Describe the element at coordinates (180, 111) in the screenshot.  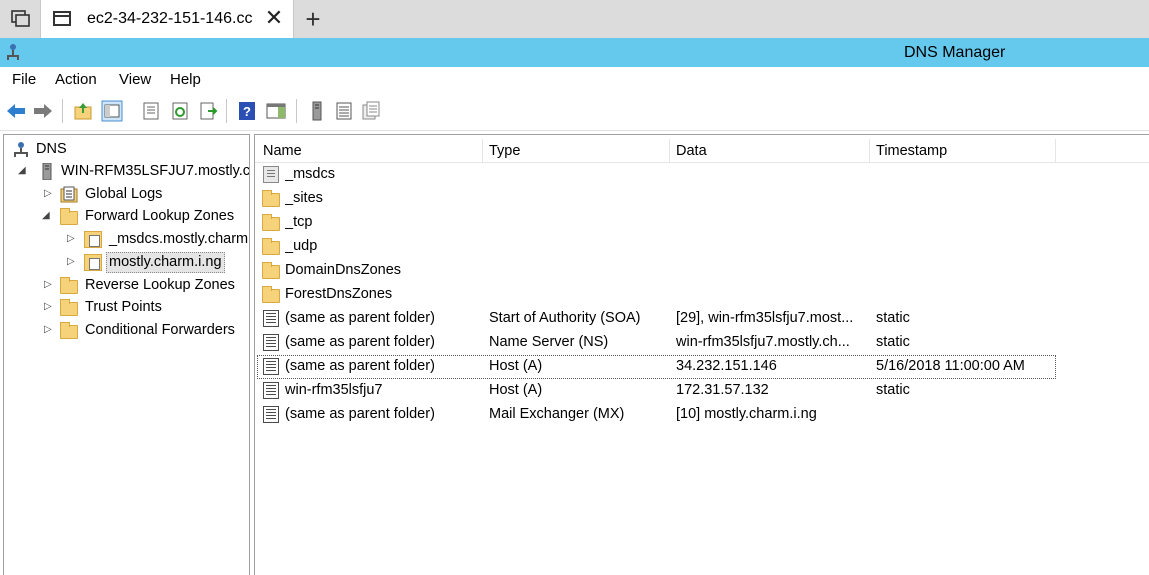
I see `refresh-icon` at that location.